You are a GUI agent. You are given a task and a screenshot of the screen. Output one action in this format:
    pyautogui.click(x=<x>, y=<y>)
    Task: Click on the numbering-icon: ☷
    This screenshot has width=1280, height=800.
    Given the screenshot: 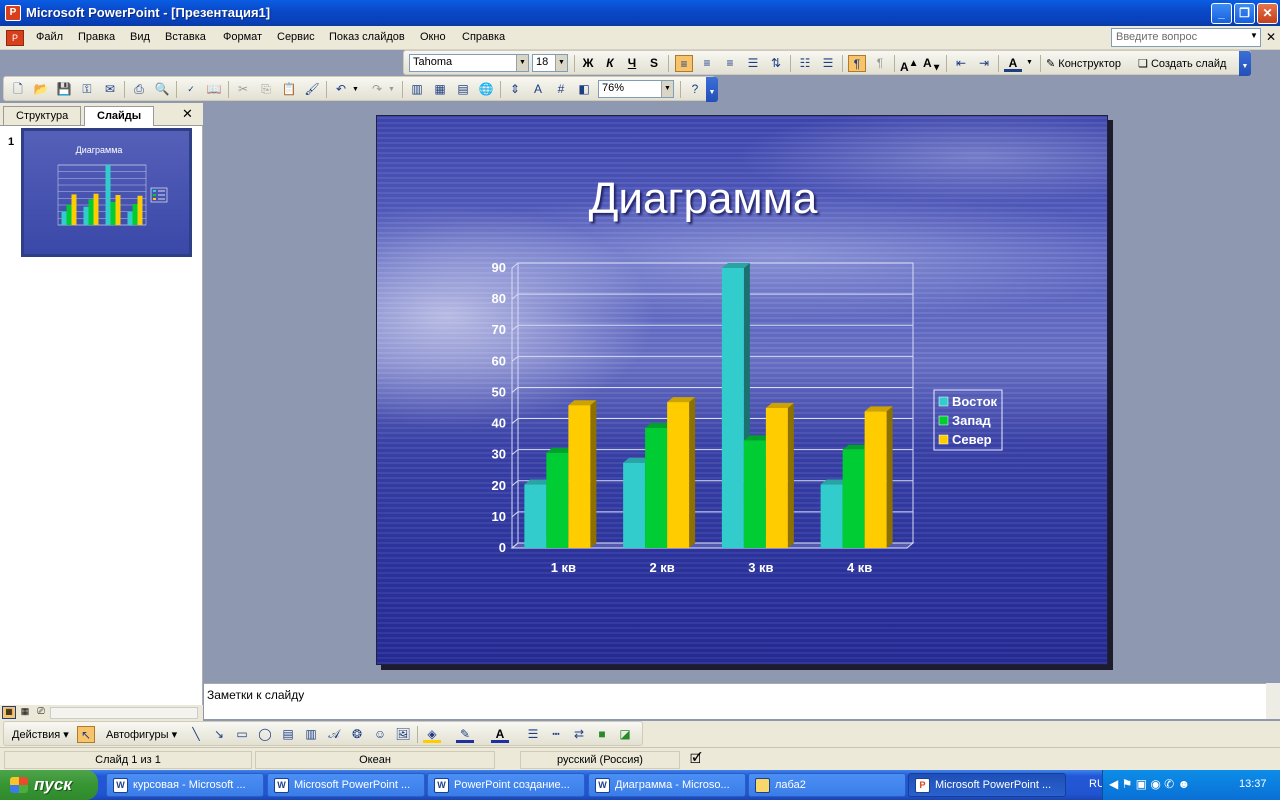 What is the action you would take?
    pyautogui.click(x=805, y=63)
    